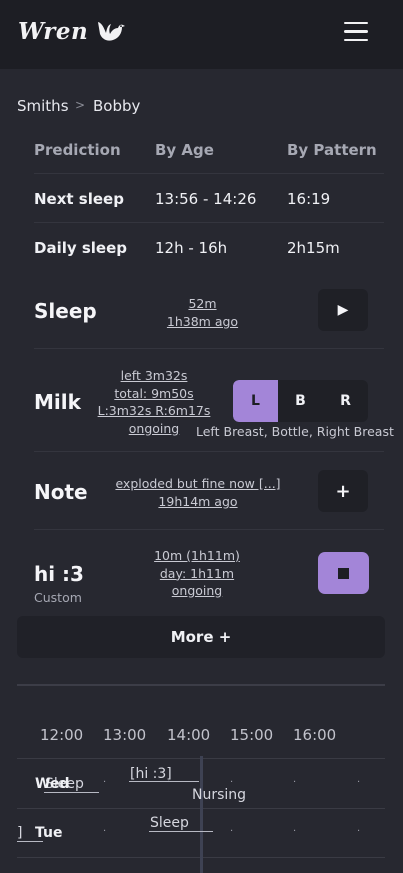  I want to click on stop-custom-button, so click(343, 573).